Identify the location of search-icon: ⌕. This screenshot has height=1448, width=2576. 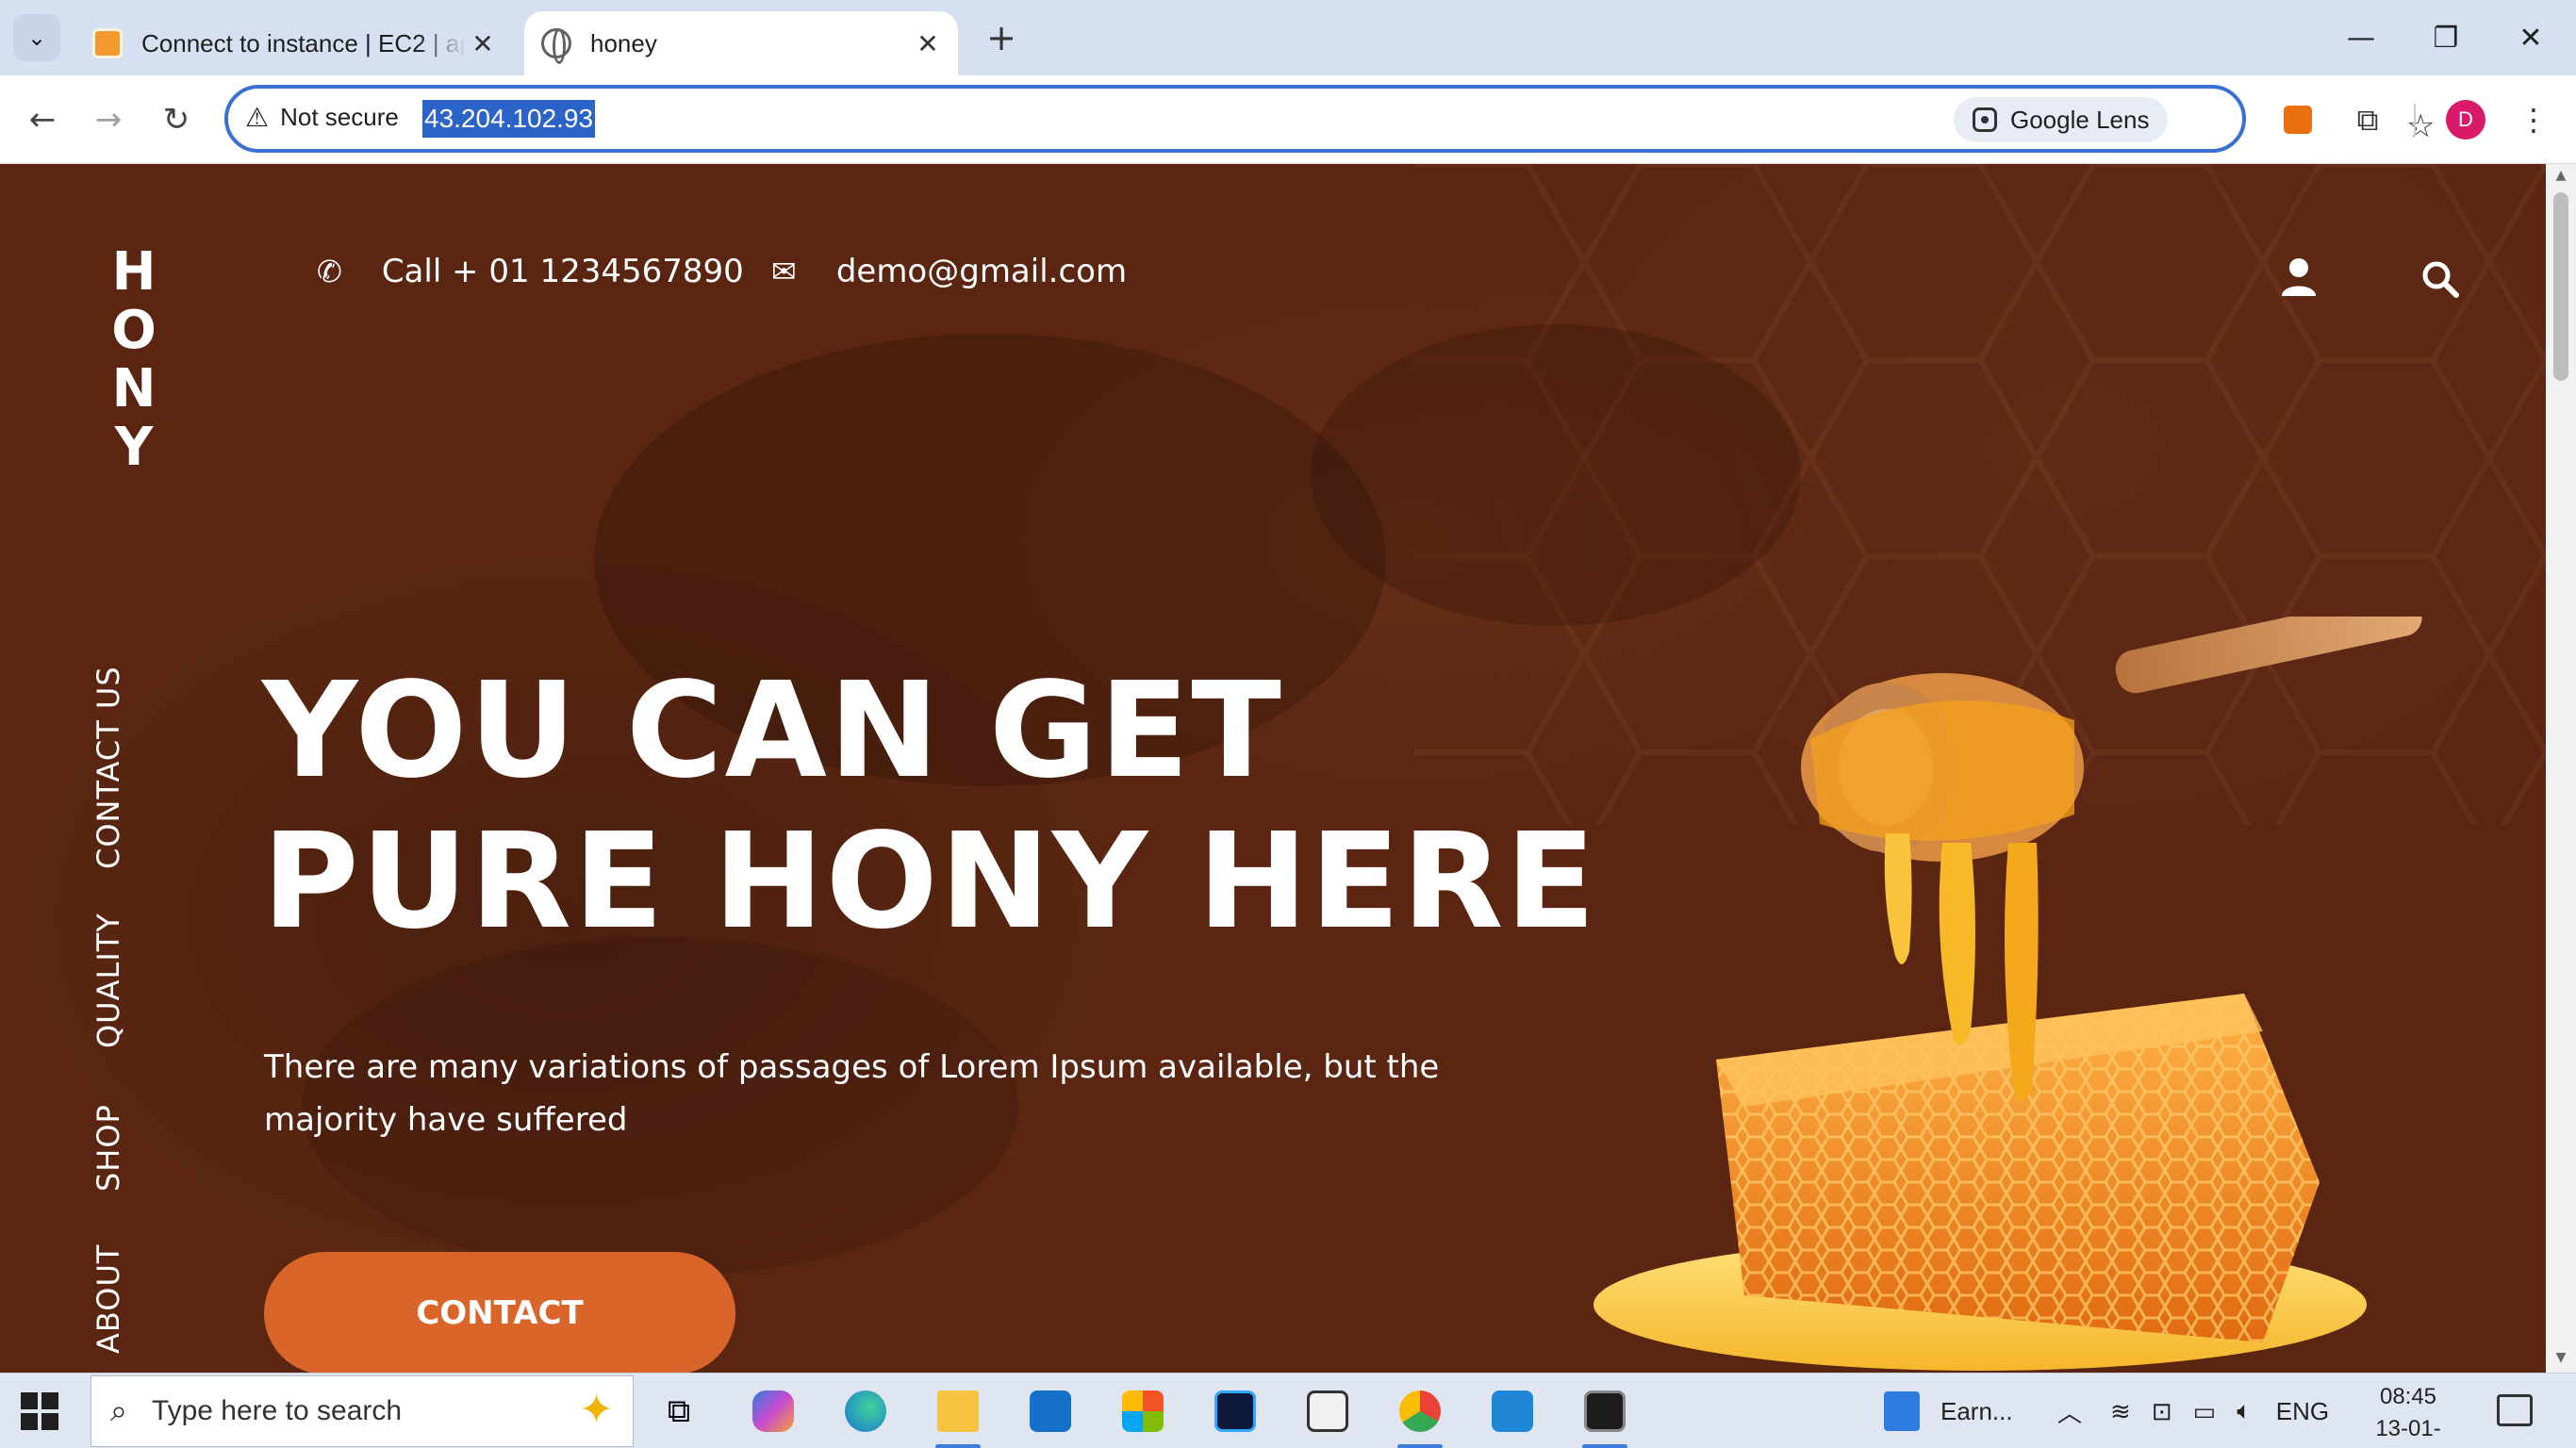
(118, 1410).